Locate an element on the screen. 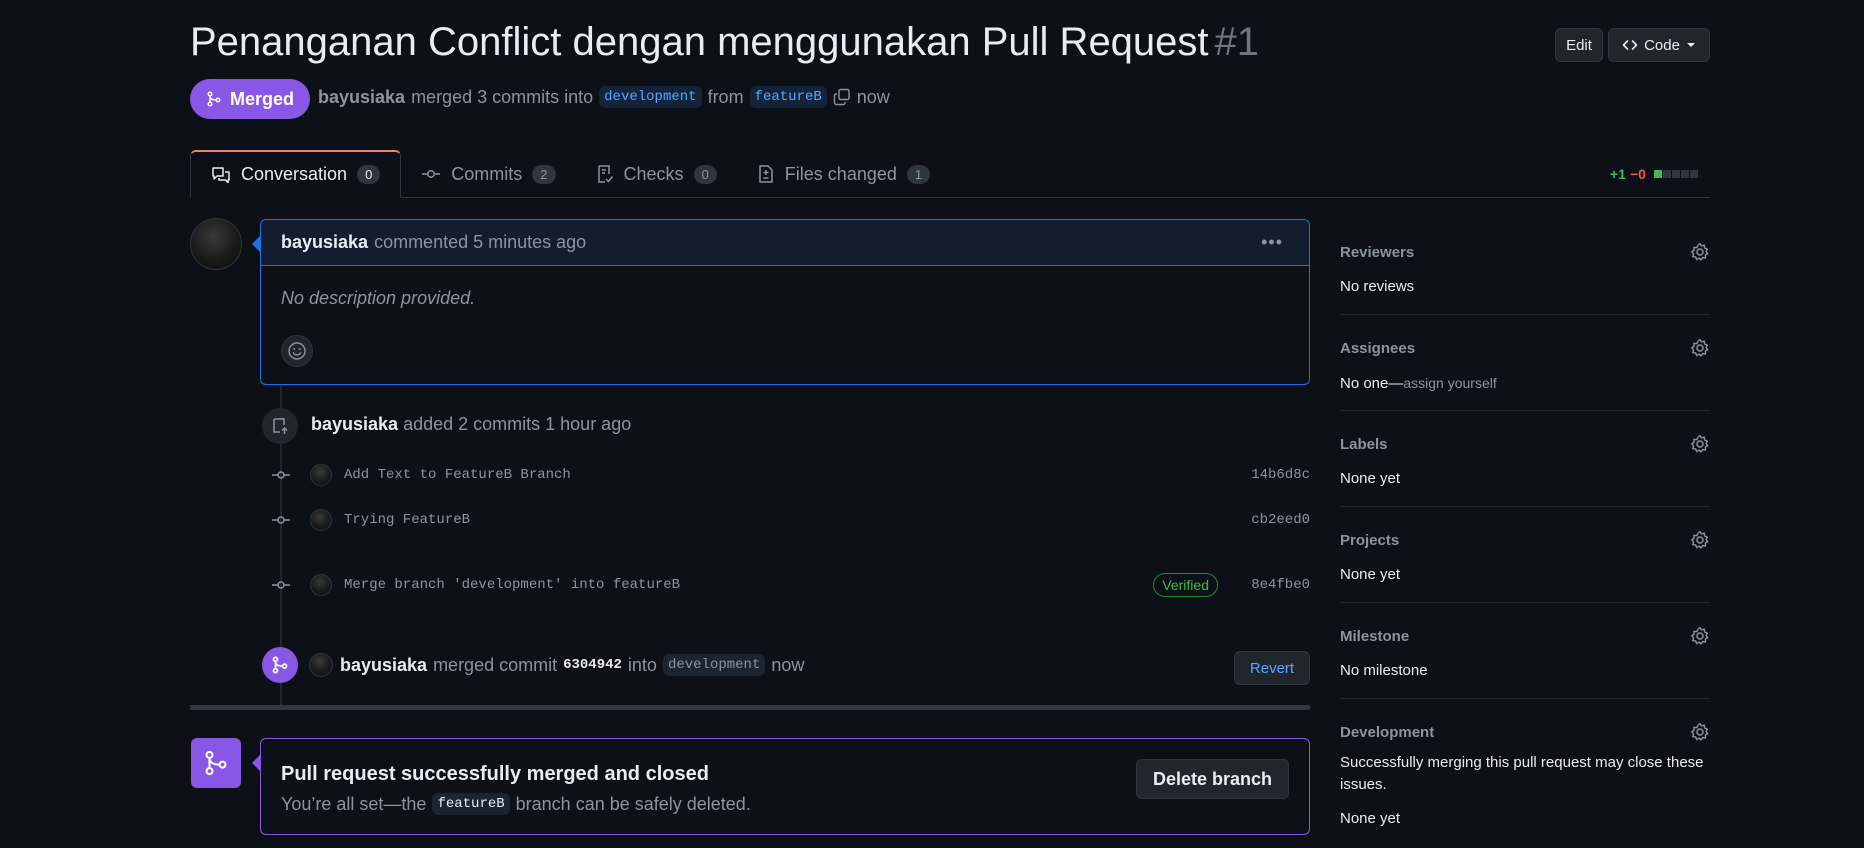 The width and height of the screenshot is (1864, 848). diffstat: +1 −0 is located at coordinates (1654, 174).